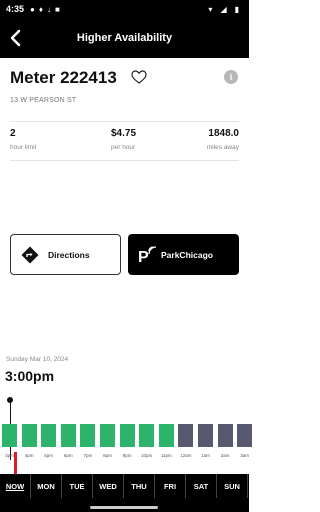  I want to click on day-tab-sat: SAT, so click(201, 486).